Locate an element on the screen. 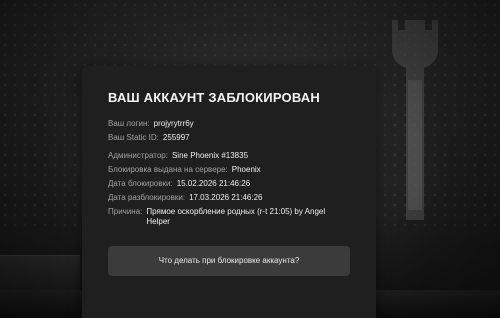  static-id-value: 255997 is located at coordinates (176, 137).